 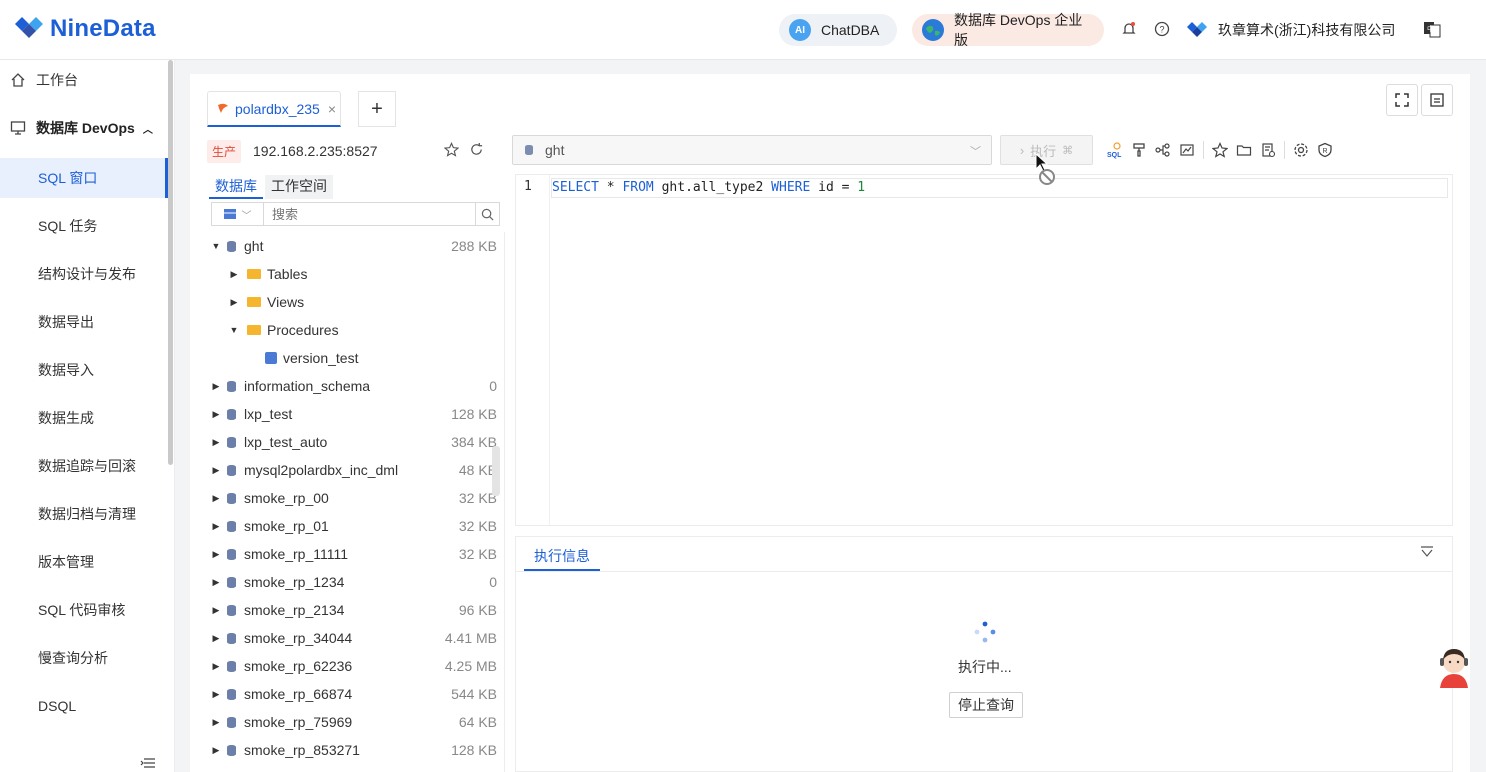 I want to click on language-switch-icon: 中, so click(x=1432, y=29).